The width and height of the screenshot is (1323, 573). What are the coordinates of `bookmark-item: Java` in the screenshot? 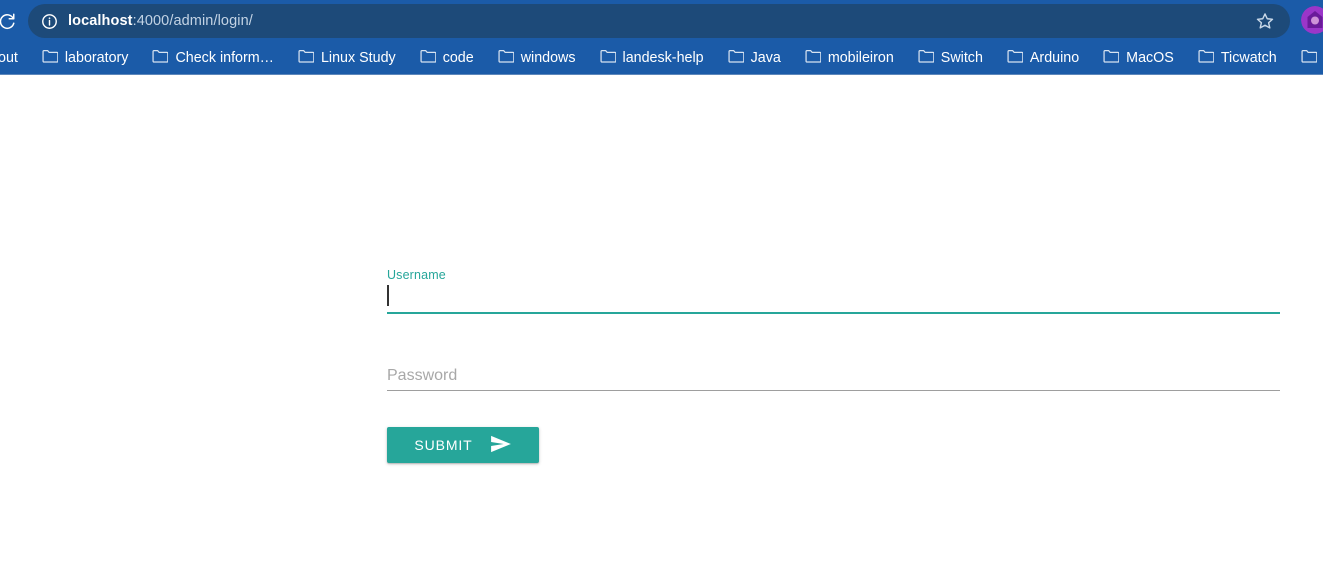 It's located at (754, 58).